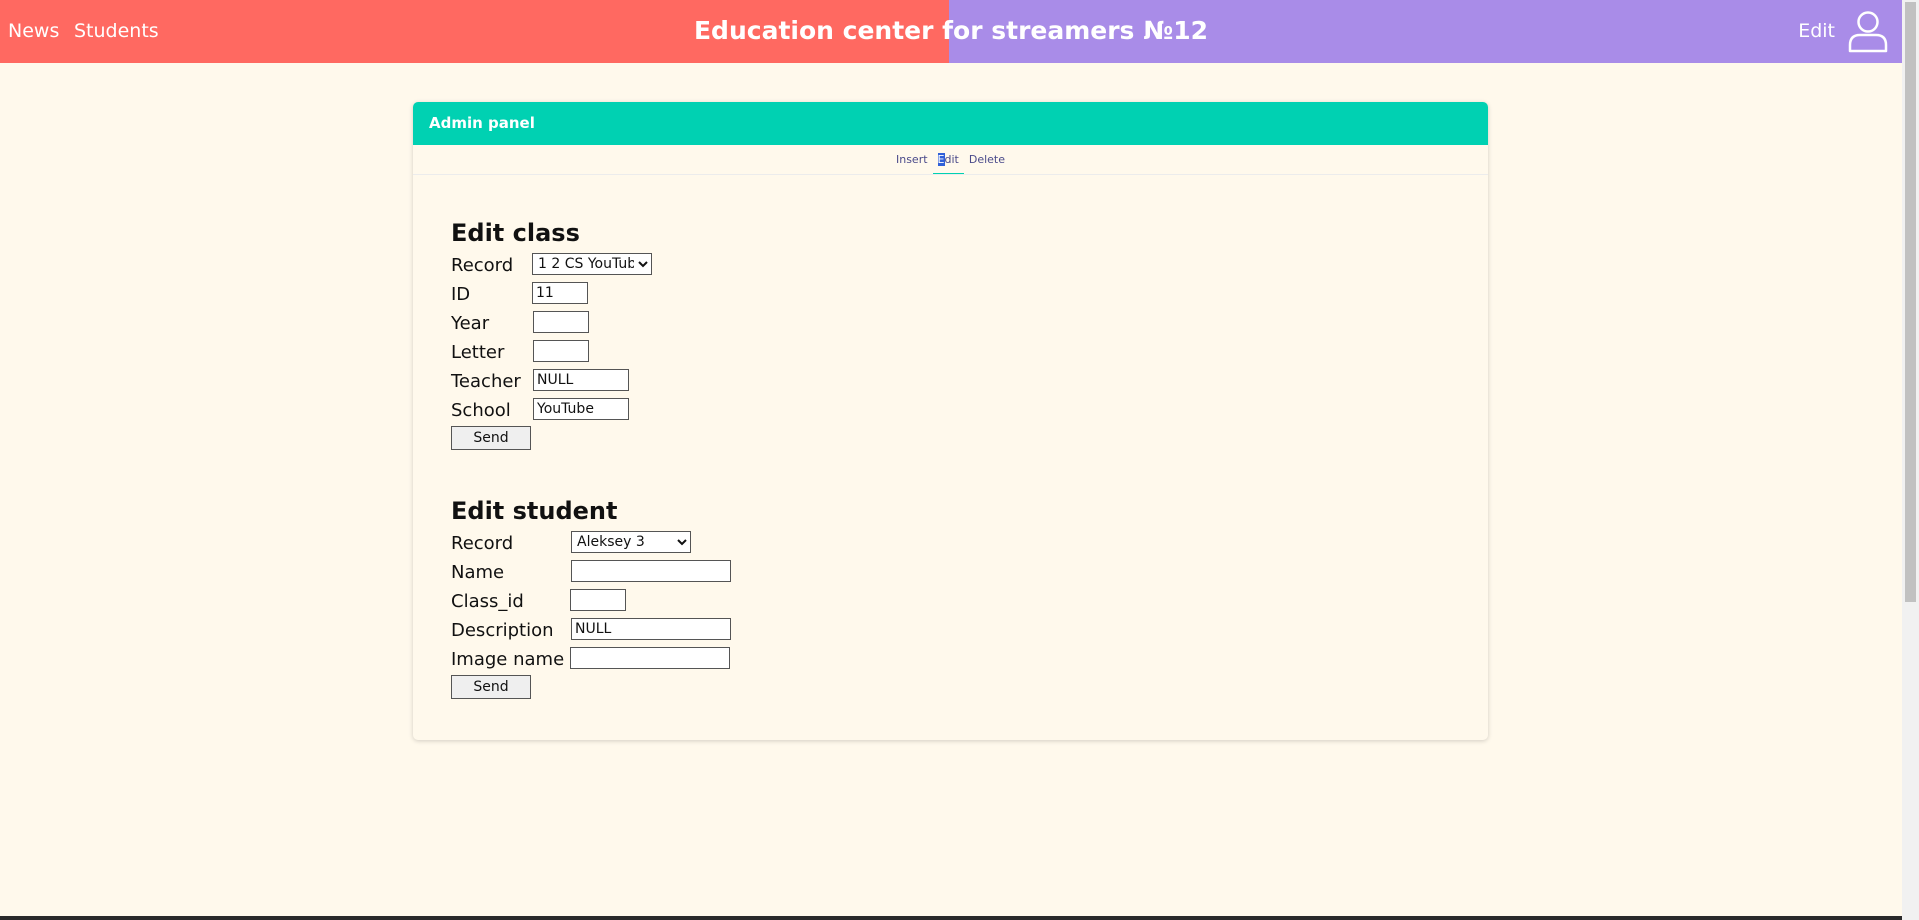 The height and width of the screenshot is (920, 1919). What do you see at coordinates (987, 159) in the screenshot?
I see `tab-delete: Delete` at bounding box center [987, 159].